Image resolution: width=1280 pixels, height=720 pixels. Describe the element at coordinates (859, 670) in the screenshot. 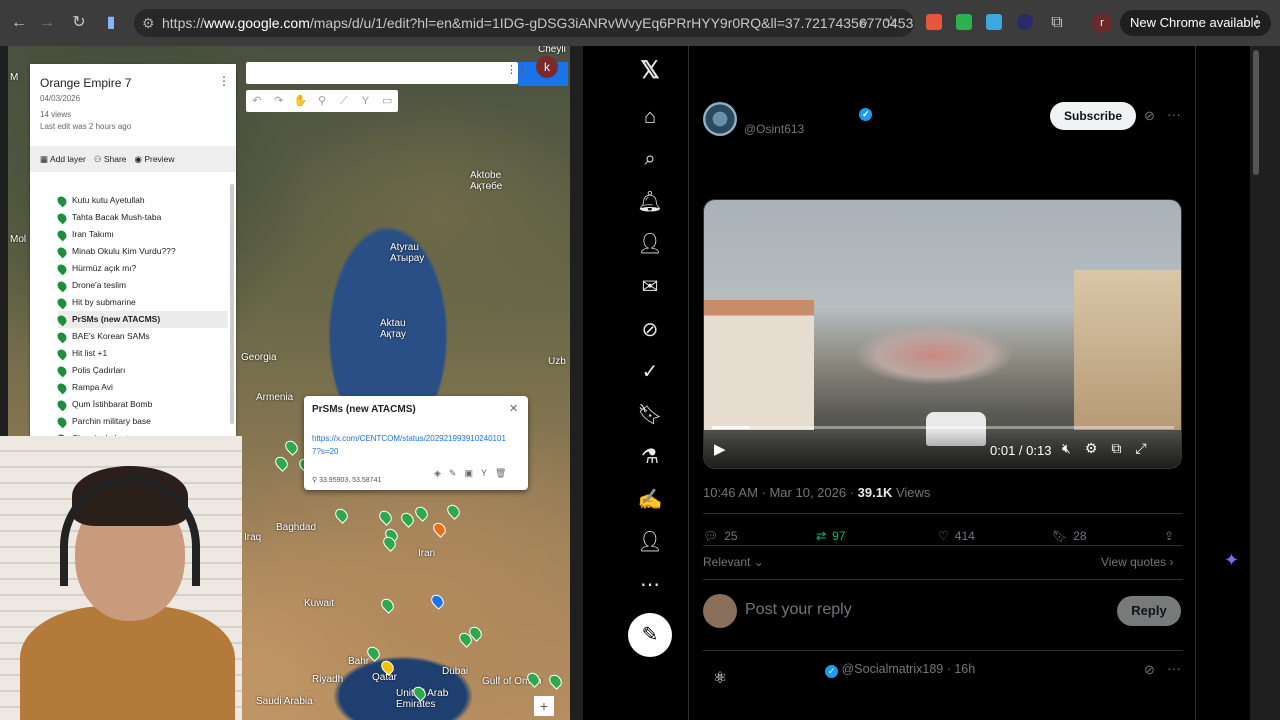

I see `reply-author: Social Matrix ✓ @Socialmatrix189 · 16h` at that location.